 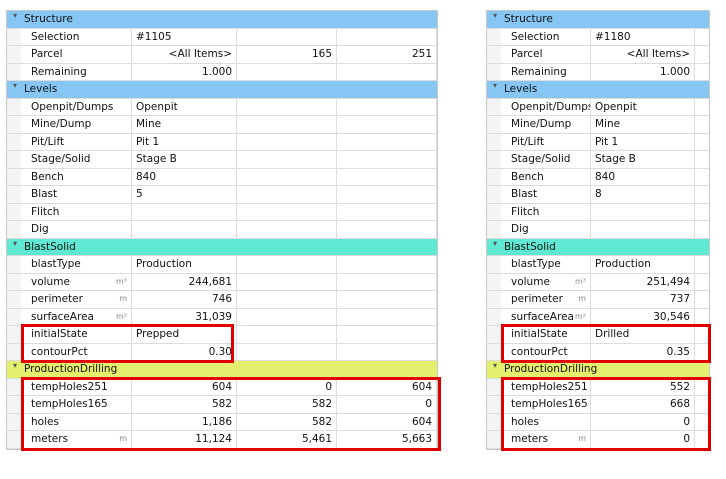 I want to click on value-cell: 1.000, so click(x=184, y=71).